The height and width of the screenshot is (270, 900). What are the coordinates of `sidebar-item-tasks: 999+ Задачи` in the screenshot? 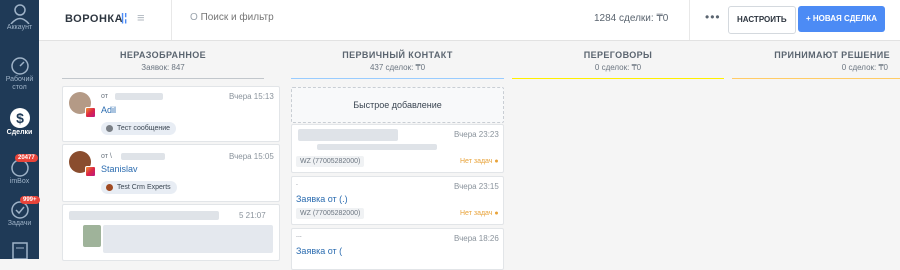 It's located at (20, 211).